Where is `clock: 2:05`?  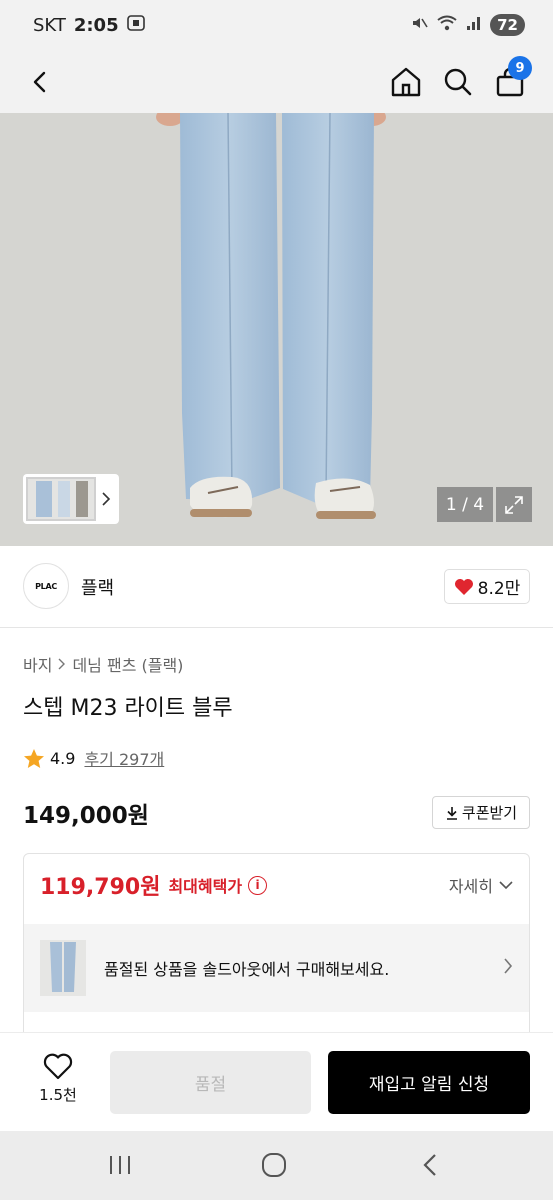 clock: 2:05 is located at coordinates (96, 25).